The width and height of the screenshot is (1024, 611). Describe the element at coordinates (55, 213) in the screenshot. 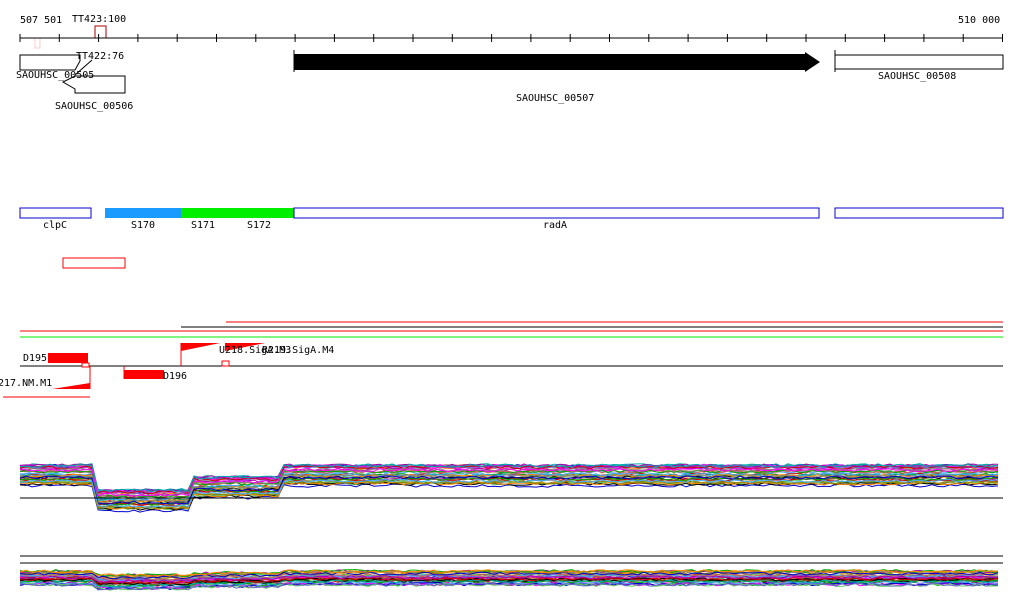

I see `segment-clpC` at that location.